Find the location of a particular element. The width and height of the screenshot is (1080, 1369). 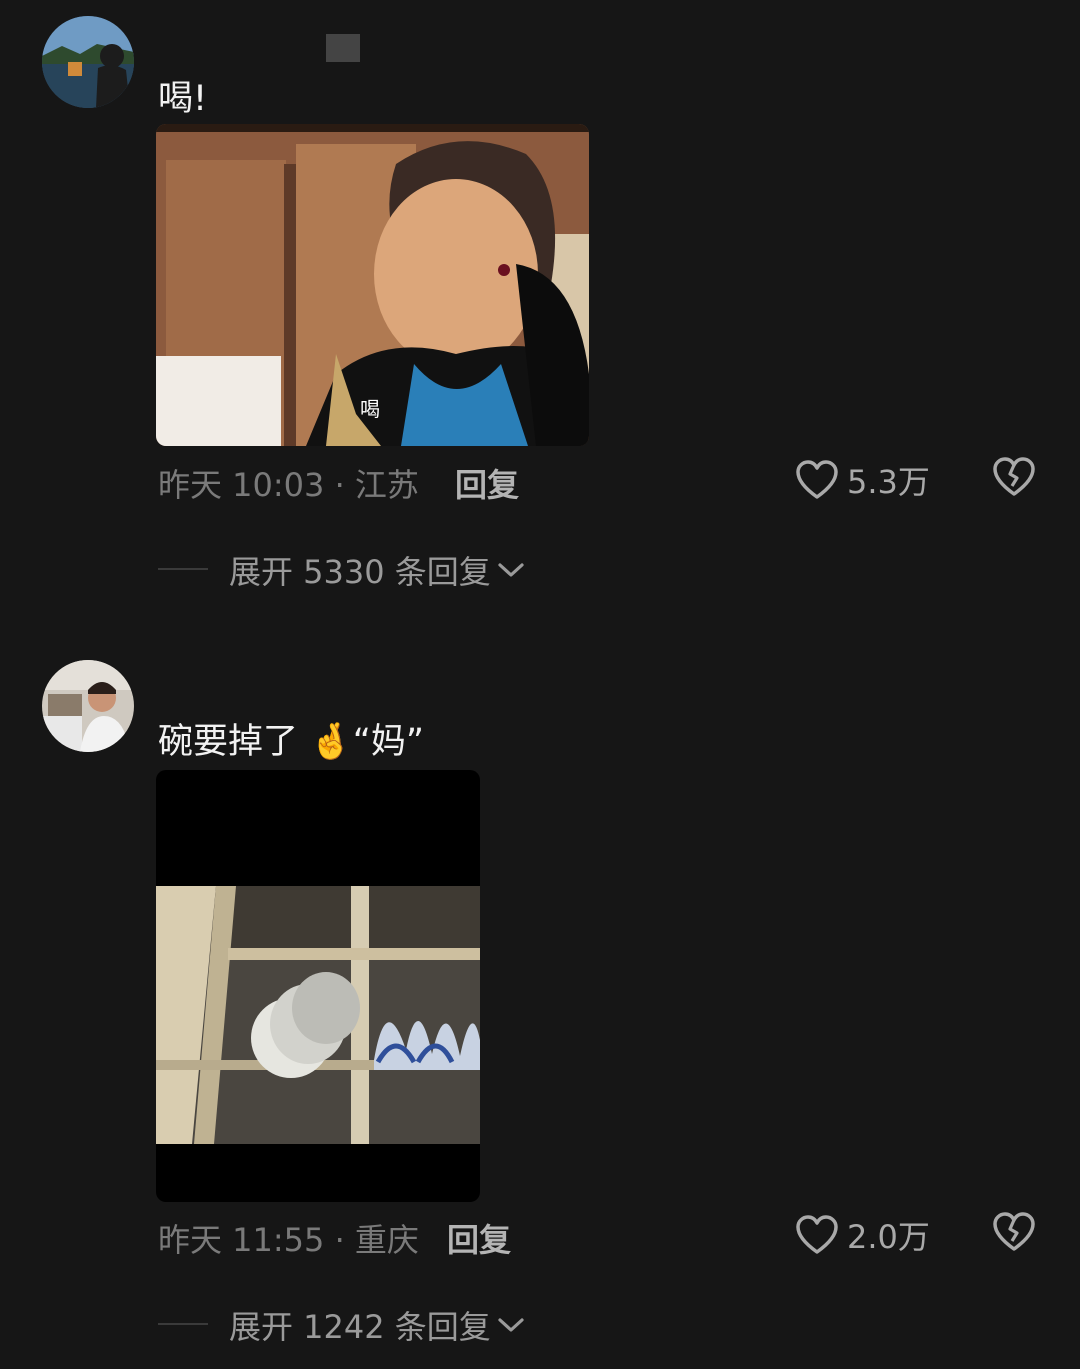

comment-meta: 昨天 10:03 · 江苏 回复 5.3万 is located at coordinates (540, 480).